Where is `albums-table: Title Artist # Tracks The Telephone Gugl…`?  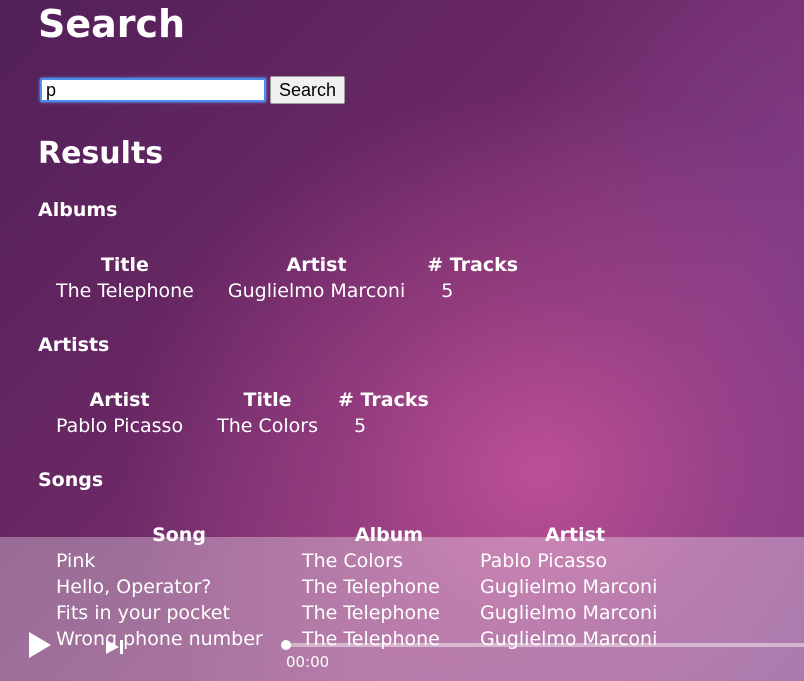
albums-table: Title Artist # Tracks The Telephone Gugl… is located at coordinates (285, 278).